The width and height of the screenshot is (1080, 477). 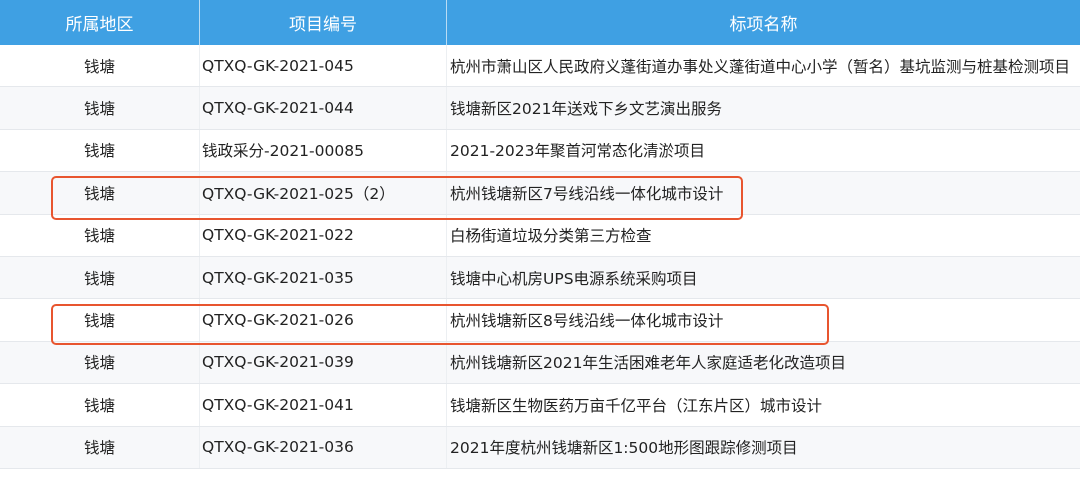 What do you see at coordinates (323, 22) in the screenshot?
I see `header-project-code: 项目编号` at bounding box center [323, 22].